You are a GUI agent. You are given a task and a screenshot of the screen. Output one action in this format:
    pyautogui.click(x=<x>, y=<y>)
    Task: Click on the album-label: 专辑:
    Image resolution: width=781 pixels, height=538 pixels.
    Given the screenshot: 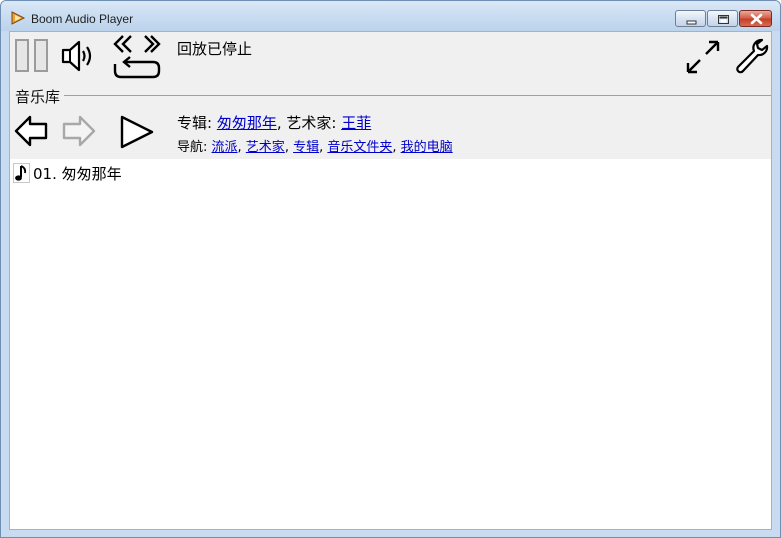 What is the action you would take?
    pyautogui.click(x=197, y=123)
    